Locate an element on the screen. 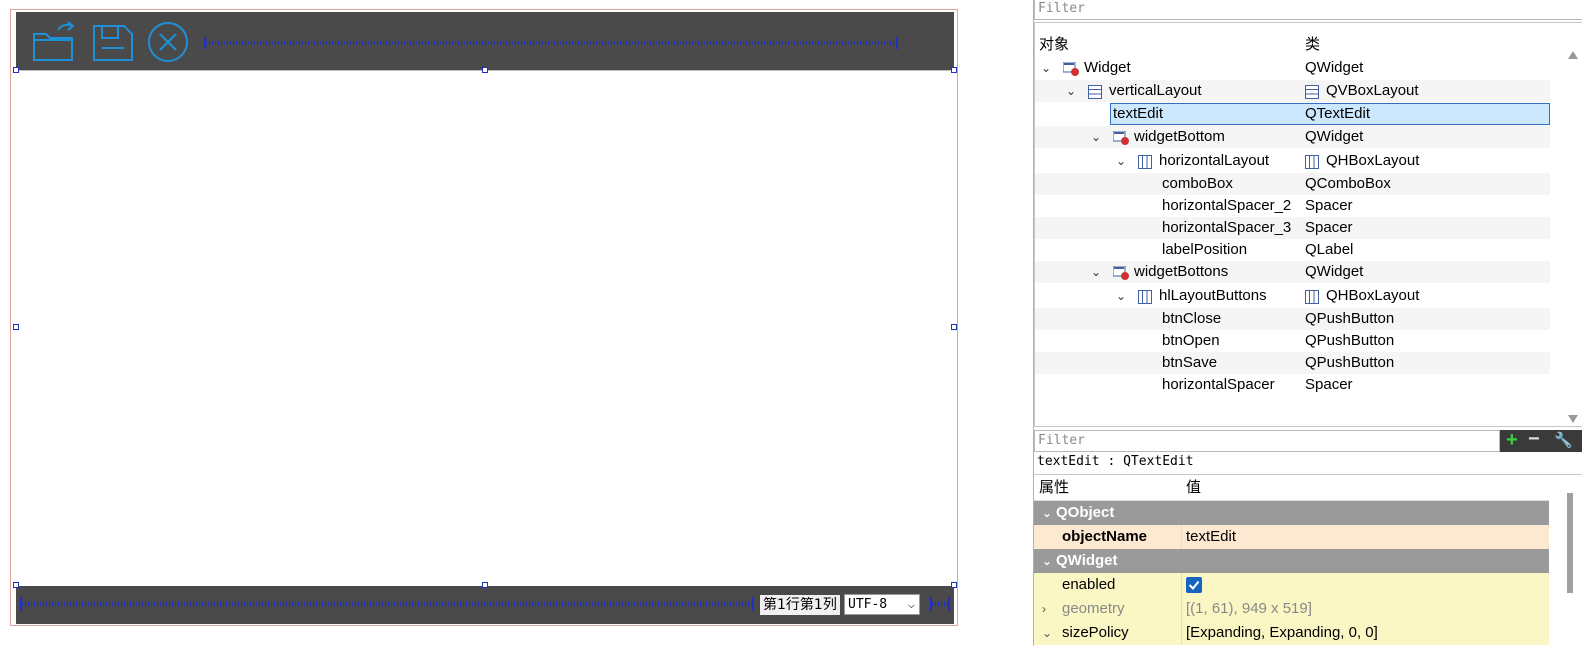 Image resolution: width=1582 pixels, height=646 pixels. tree-row-class: QVBoxLayout is located at coordinates (1372, 90).